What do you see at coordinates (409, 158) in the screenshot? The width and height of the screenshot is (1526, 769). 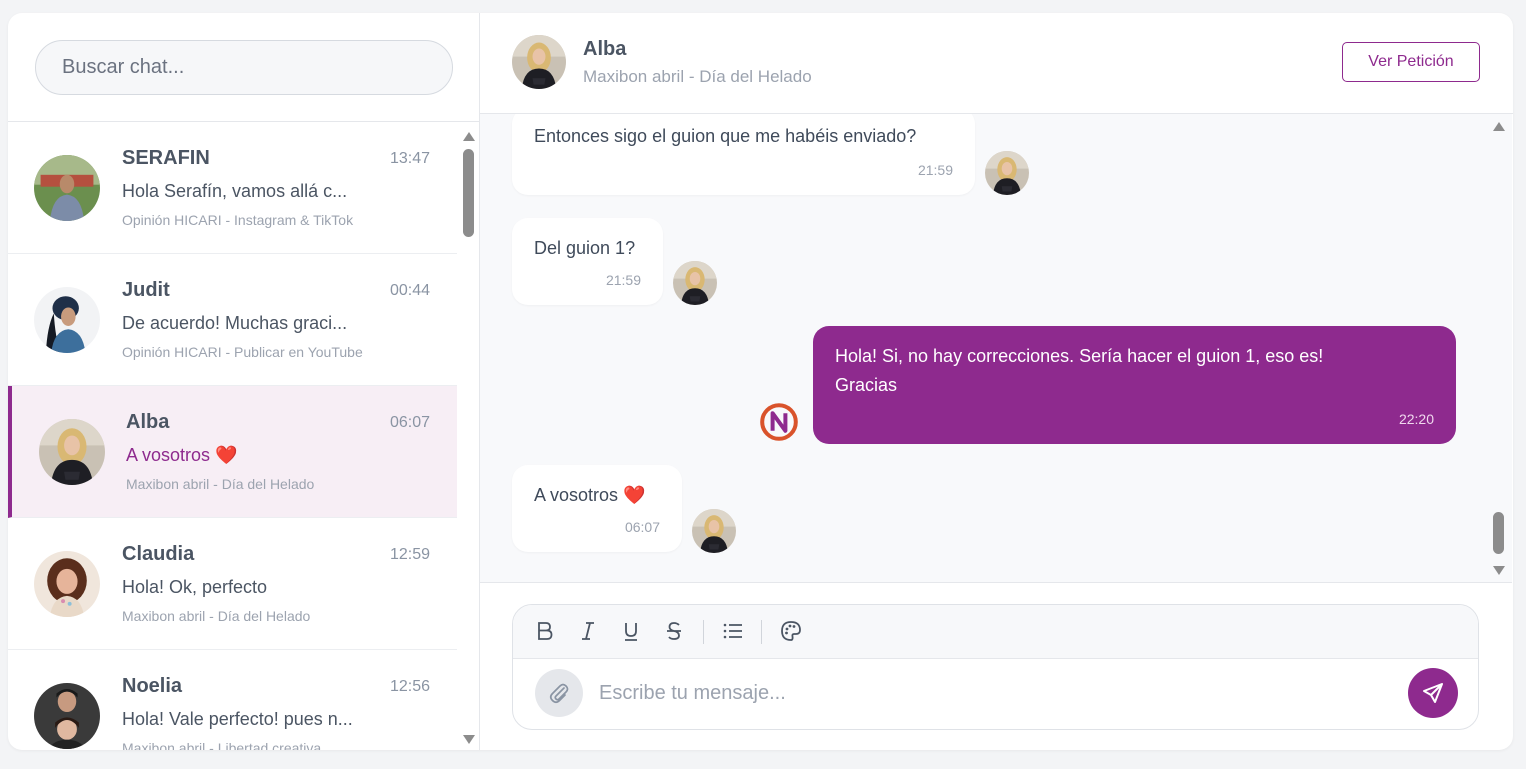 I see `chat-time: 13:47` at bounding box center [409, 158].